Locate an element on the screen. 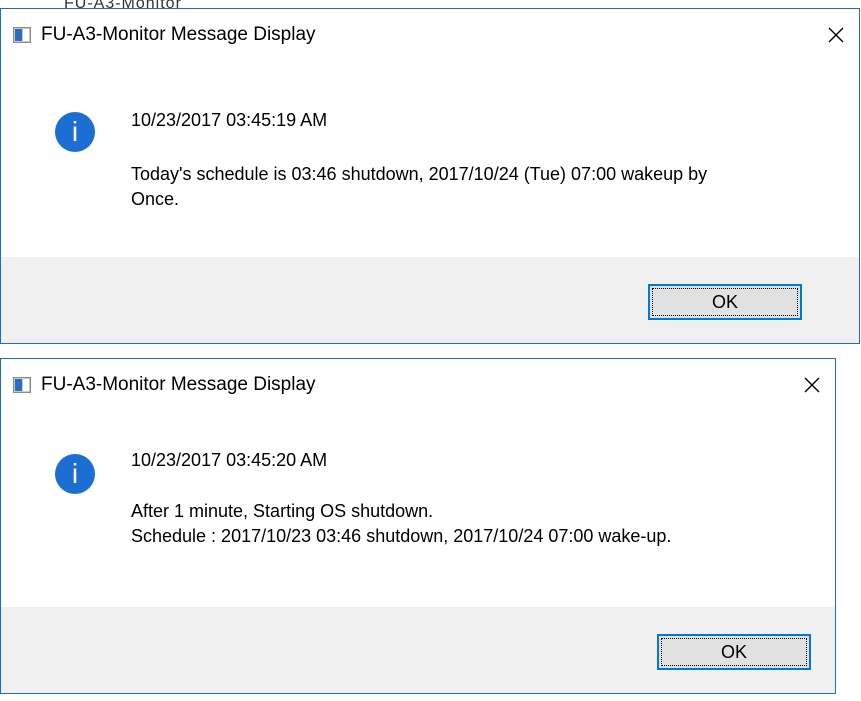 The width and height of the screenshot is (861, 701). background-window-fragment: FU-A3-Monitor is located at coordinates (189, 4).